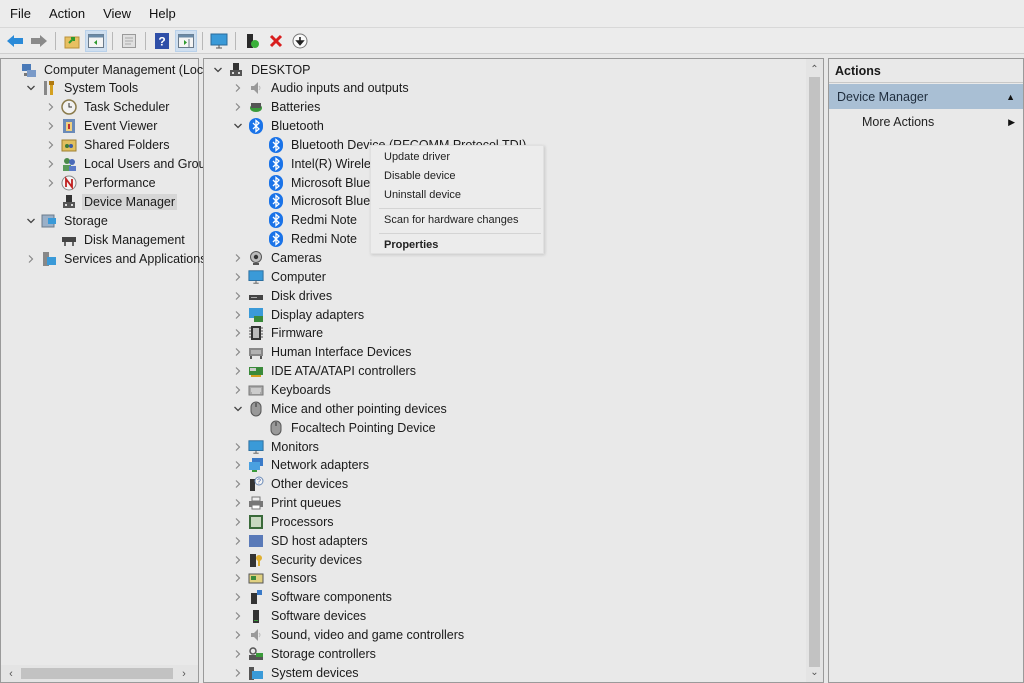 The width and height of the screenshot is (1024, 683). What do you see at coordinates (186, 40) in the screenshot?
I see `show-hide-action-pane-button` at bounding box center [186, 40].